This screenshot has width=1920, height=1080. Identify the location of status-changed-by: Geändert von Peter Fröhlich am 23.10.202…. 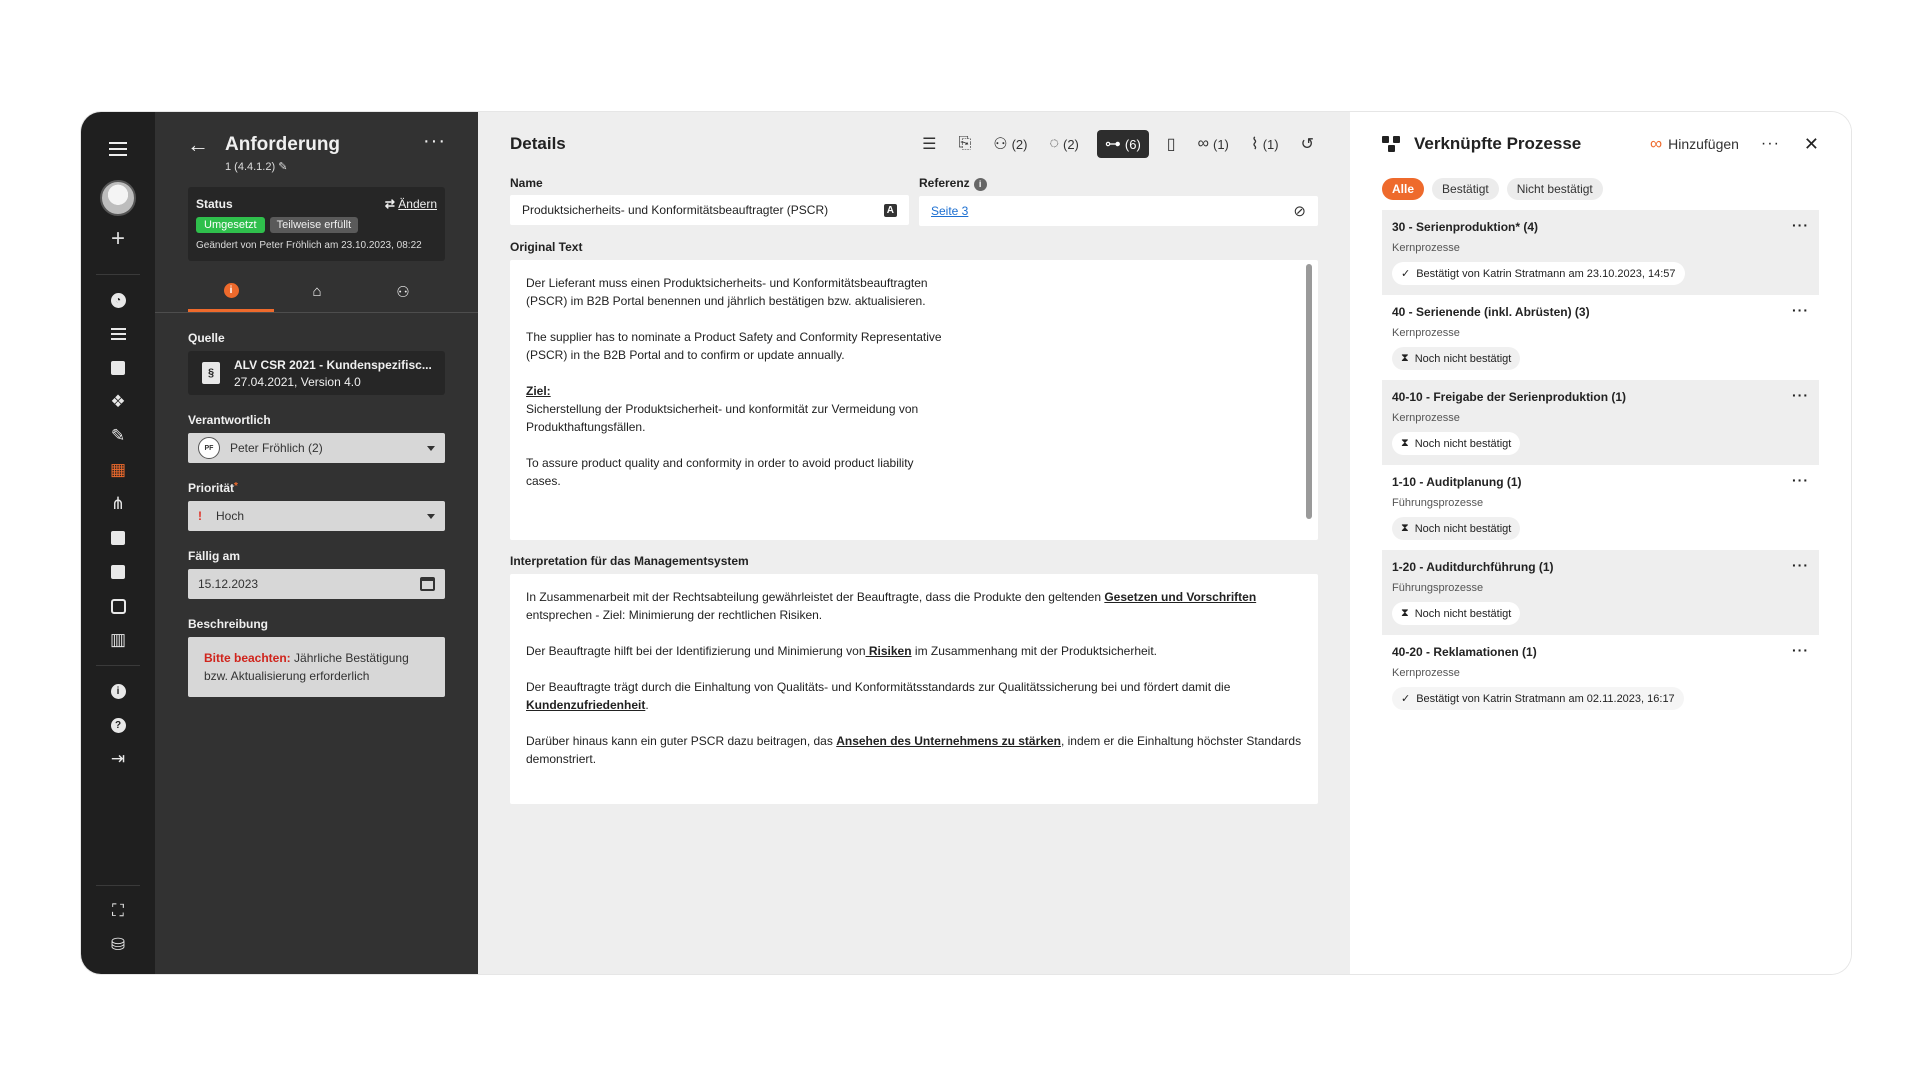
(316, 245).